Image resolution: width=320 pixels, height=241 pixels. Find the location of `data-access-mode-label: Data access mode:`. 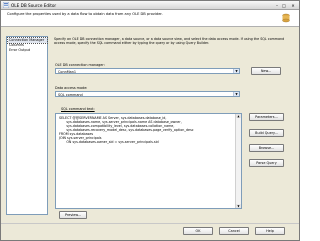

data-access-mode-label: Data access mode: is located at coordinates (71, 88).